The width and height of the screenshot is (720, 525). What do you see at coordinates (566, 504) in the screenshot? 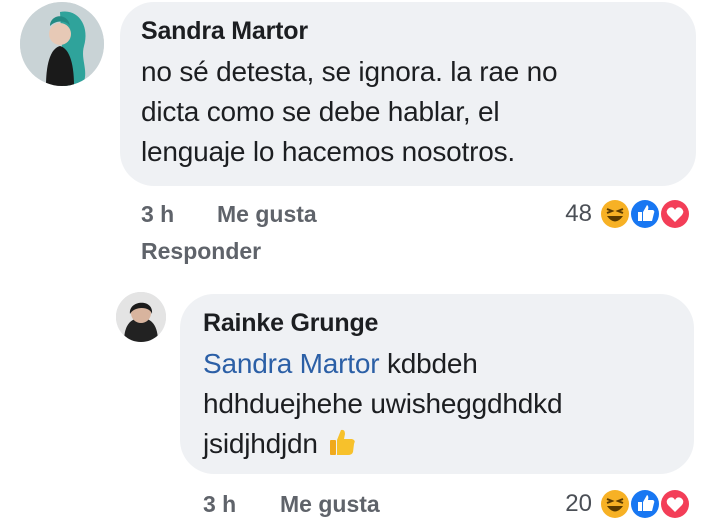
I see `reply-reaction-count: 20` at bounding box center [566, 504].